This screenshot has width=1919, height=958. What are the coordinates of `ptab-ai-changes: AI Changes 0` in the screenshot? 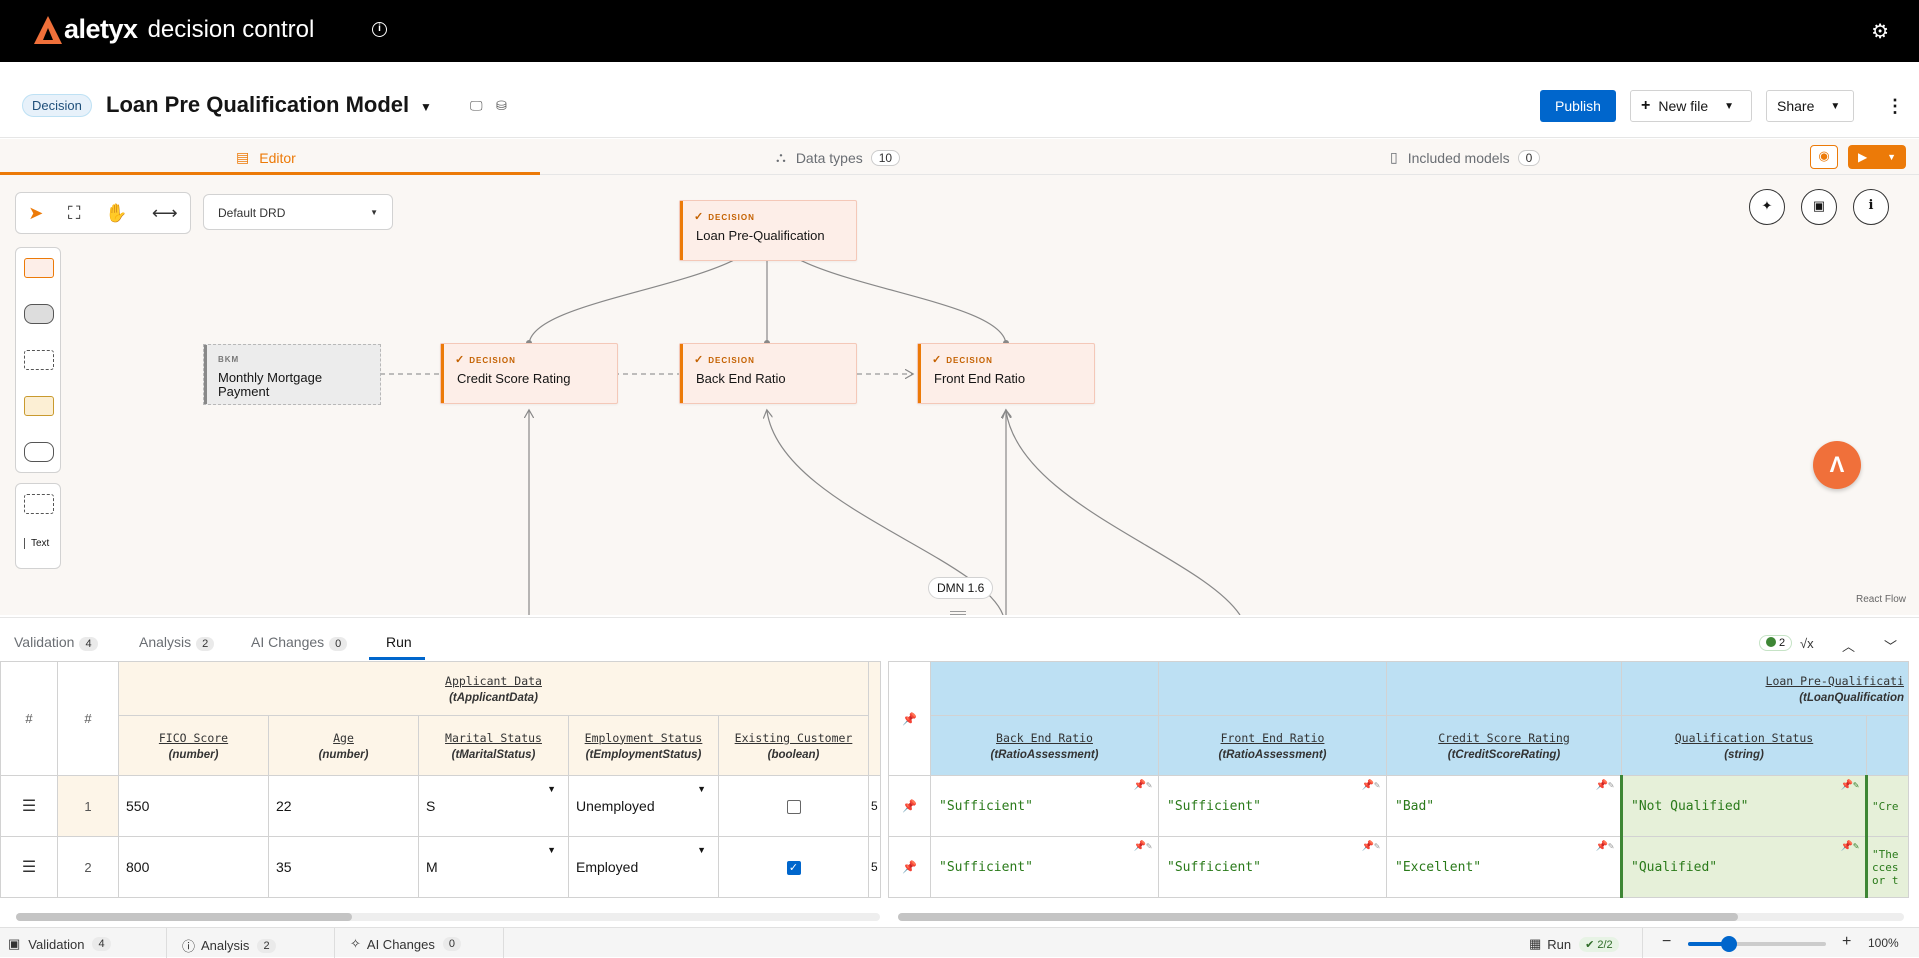 It's located at (299, 642).